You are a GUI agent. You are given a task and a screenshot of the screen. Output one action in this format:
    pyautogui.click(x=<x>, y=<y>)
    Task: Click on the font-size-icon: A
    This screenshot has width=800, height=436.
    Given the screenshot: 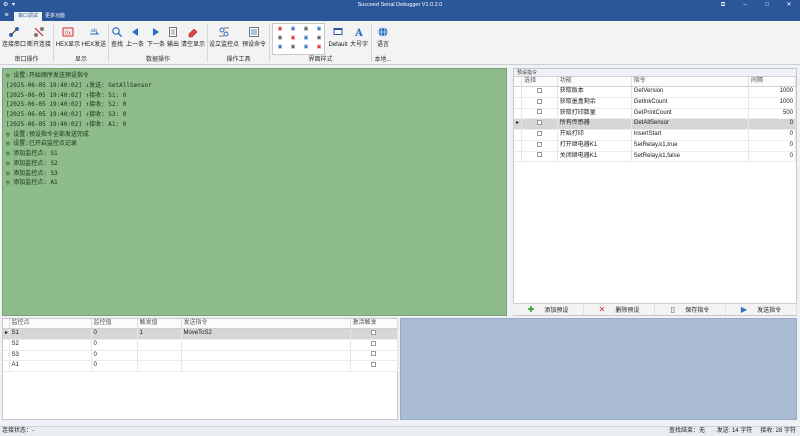 What is the action you would take?
    pyautogui.click(x=359, y=32)
    